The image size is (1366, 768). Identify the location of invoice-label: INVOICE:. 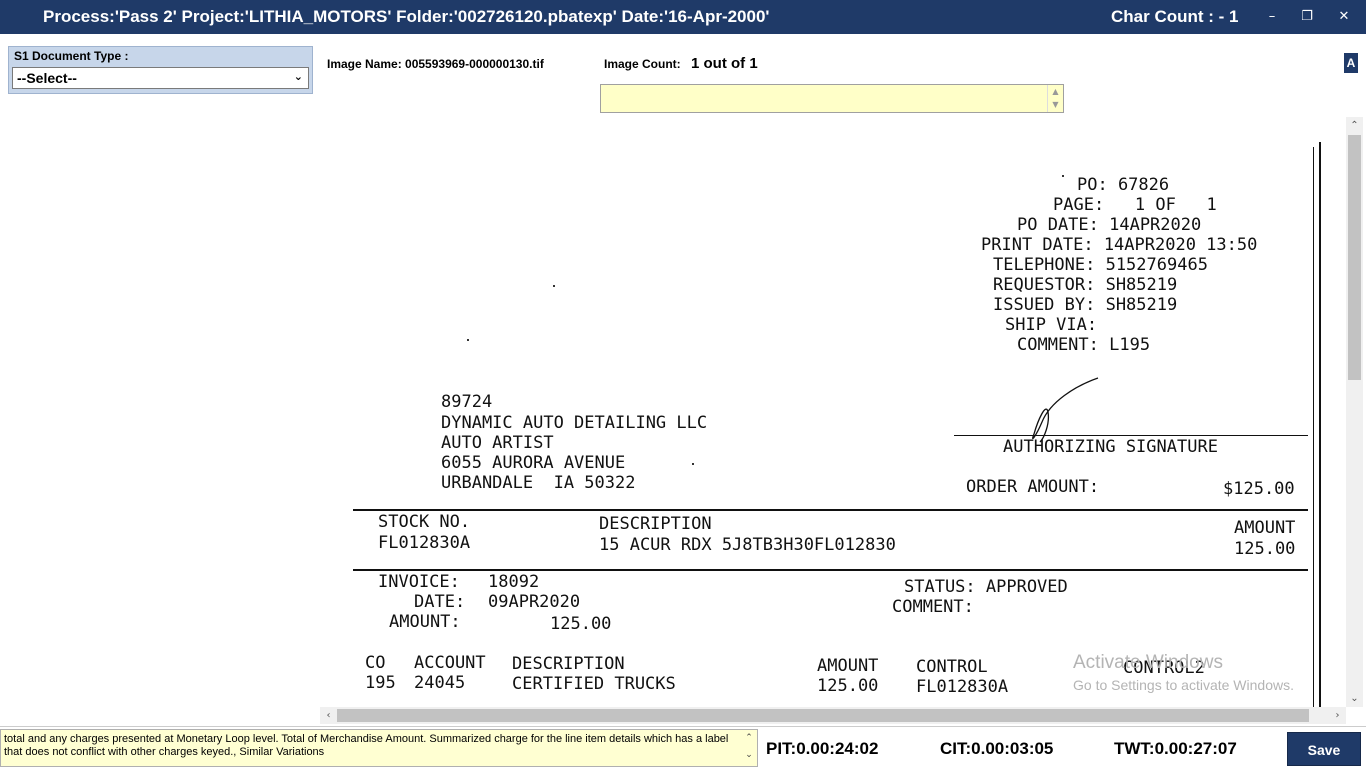
(419, 582).